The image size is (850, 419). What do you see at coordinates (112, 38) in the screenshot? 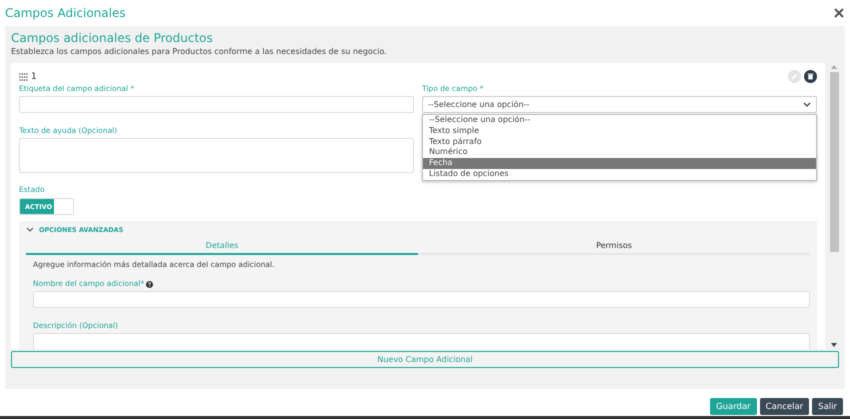
I see `section-title: Campos adicionales de Productos` at bounding box center [112, 38].